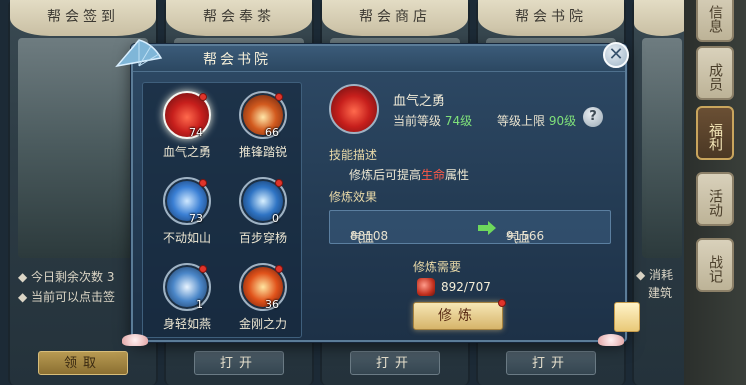 This screenshot has width=746, height=385. I want to click on sword-burst-skill-icon: 66, so click(263, 115).